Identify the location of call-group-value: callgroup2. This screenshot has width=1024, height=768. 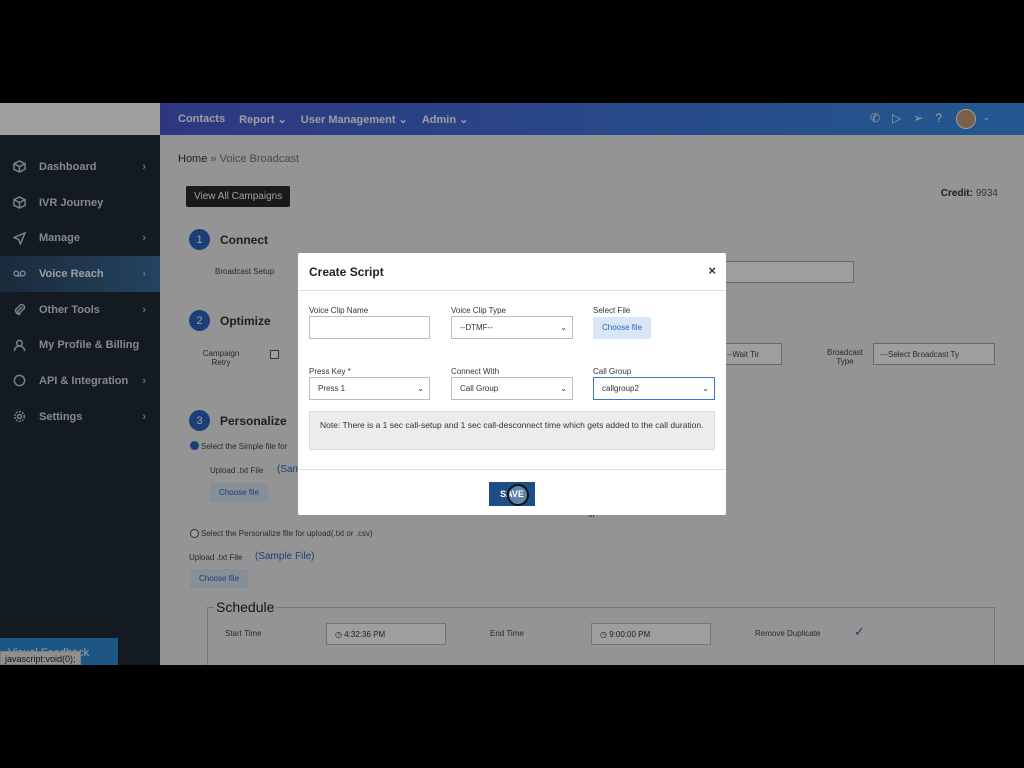
(620, 388).